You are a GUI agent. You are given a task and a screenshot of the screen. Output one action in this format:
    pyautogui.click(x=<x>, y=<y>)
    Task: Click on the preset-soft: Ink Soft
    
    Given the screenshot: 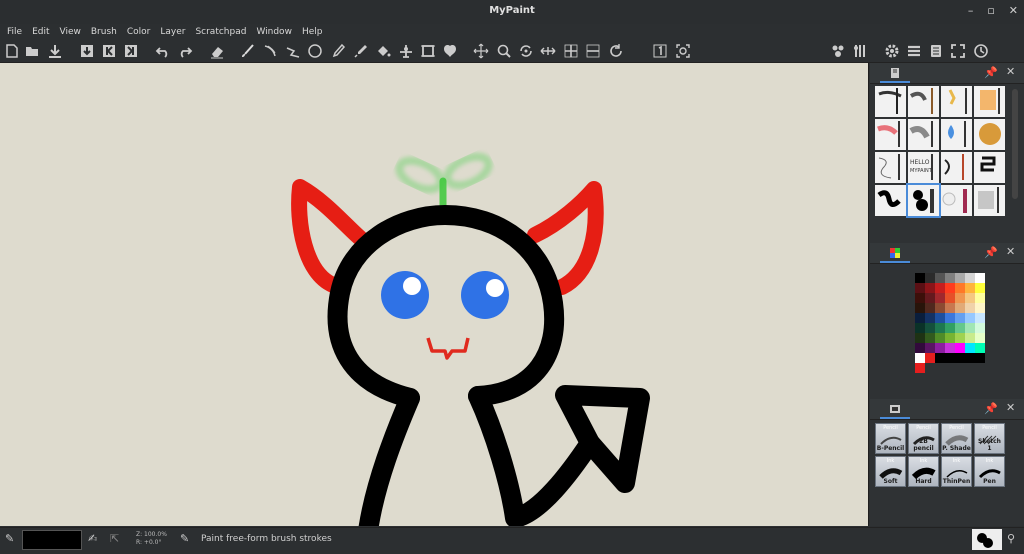 What is the action you would take?
    pyautogui.click(x=890, y=471)
    